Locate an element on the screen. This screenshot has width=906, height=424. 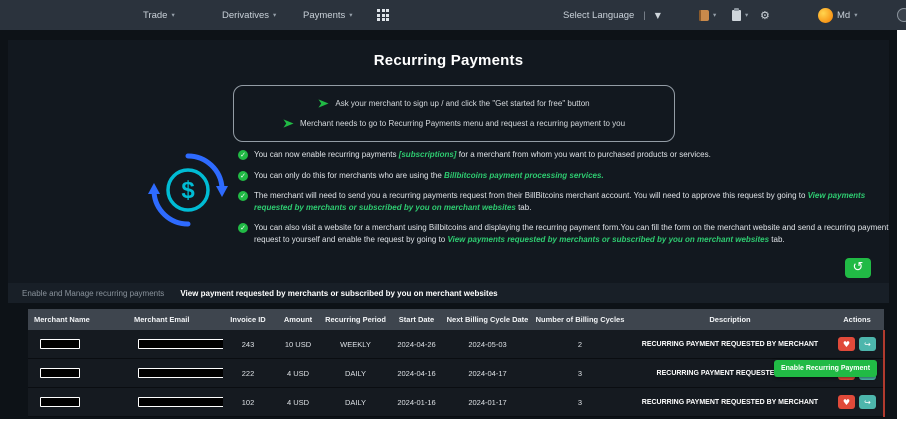
grid-dots-icon is located at coordinates (383, 15).